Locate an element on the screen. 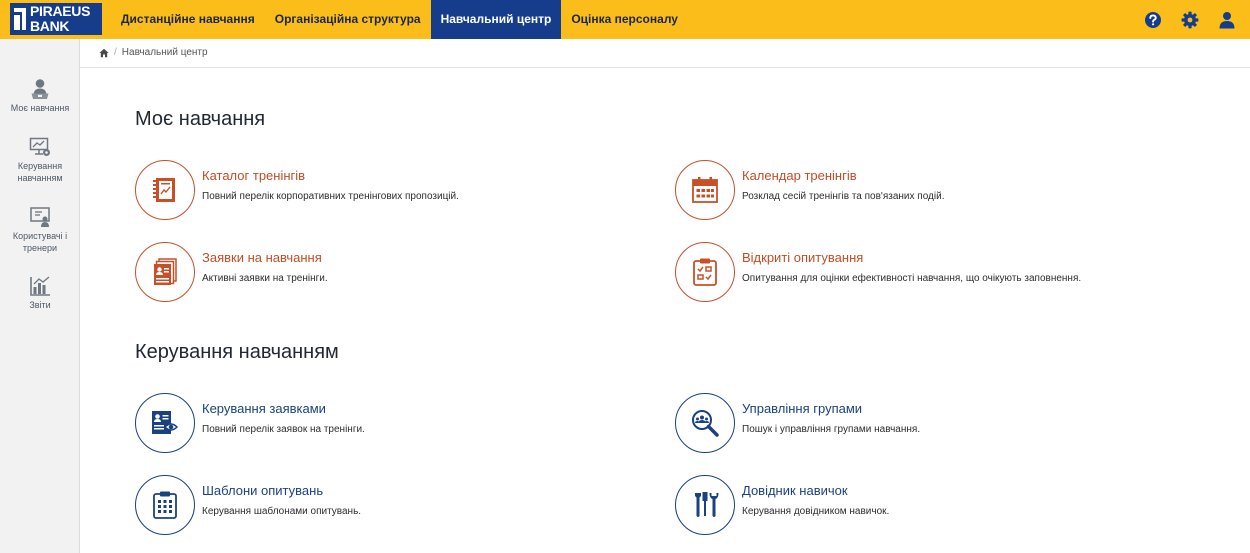 Image resolution: width=1250 pixels, height=553 pixels. gear-icon is located at coordinates (1190, 20).